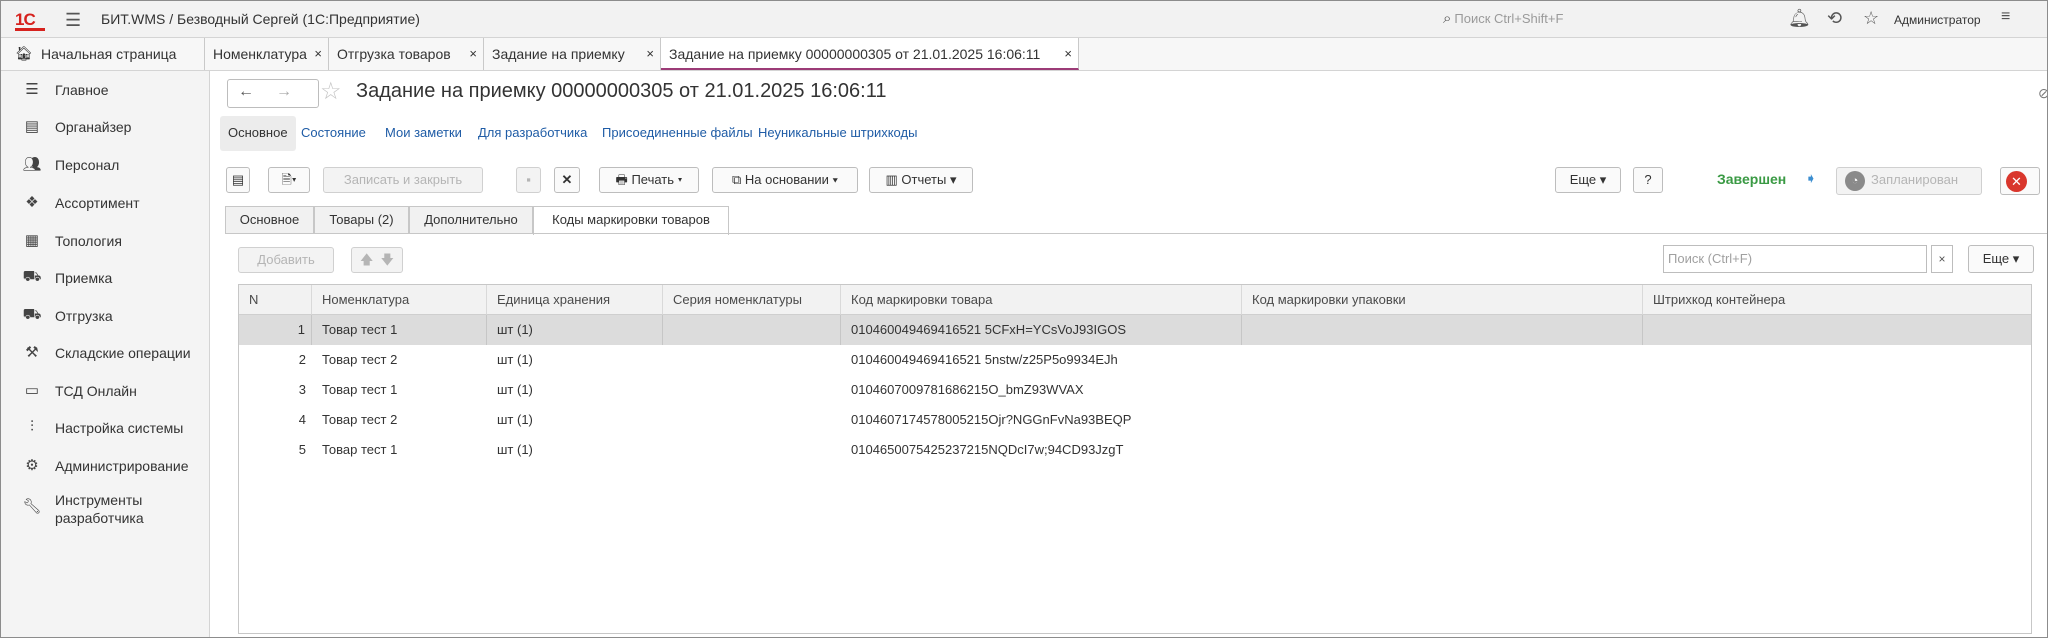  What do you see at coordinates (73, 20) in the screenshot?
I see `main-menu-icon: ☰` at bounding box center [73, 20].